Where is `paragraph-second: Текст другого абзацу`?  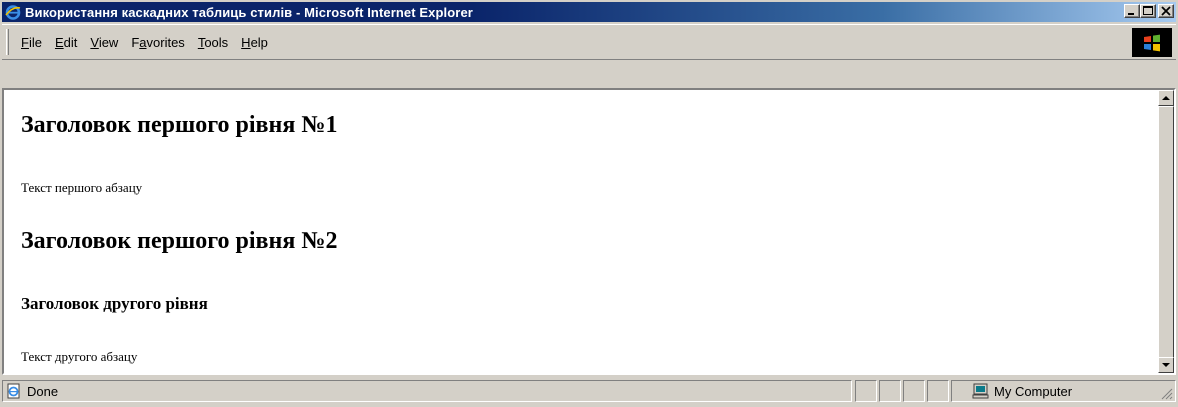
paragraph-second: Текст другого абзацу is located at coordinates (79, 356).